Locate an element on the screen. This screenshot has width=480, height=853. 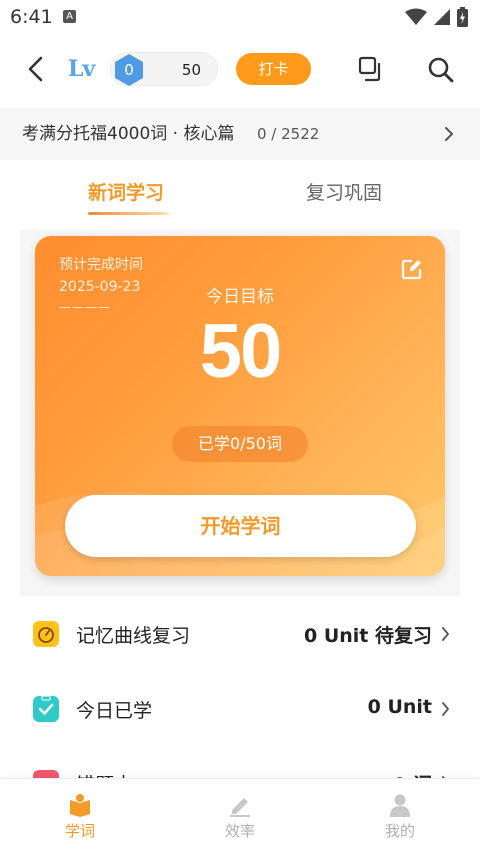
nav-item-profile: 我的 is located at coordinates (400, 816).